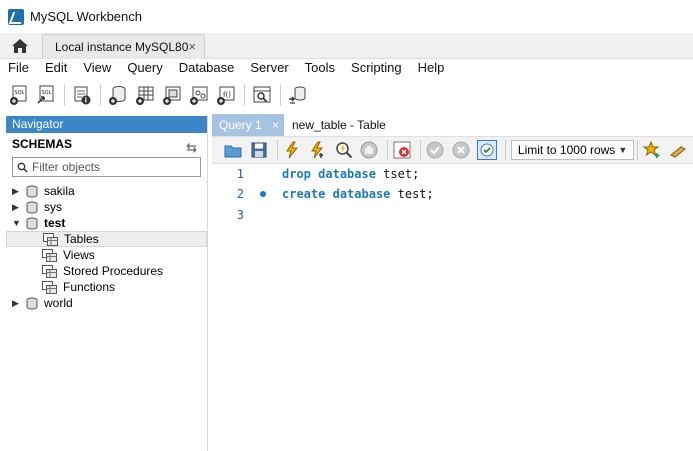 The image size is (693, 451). I want to click on schema-child-functions: Functions, so click(106, 287).